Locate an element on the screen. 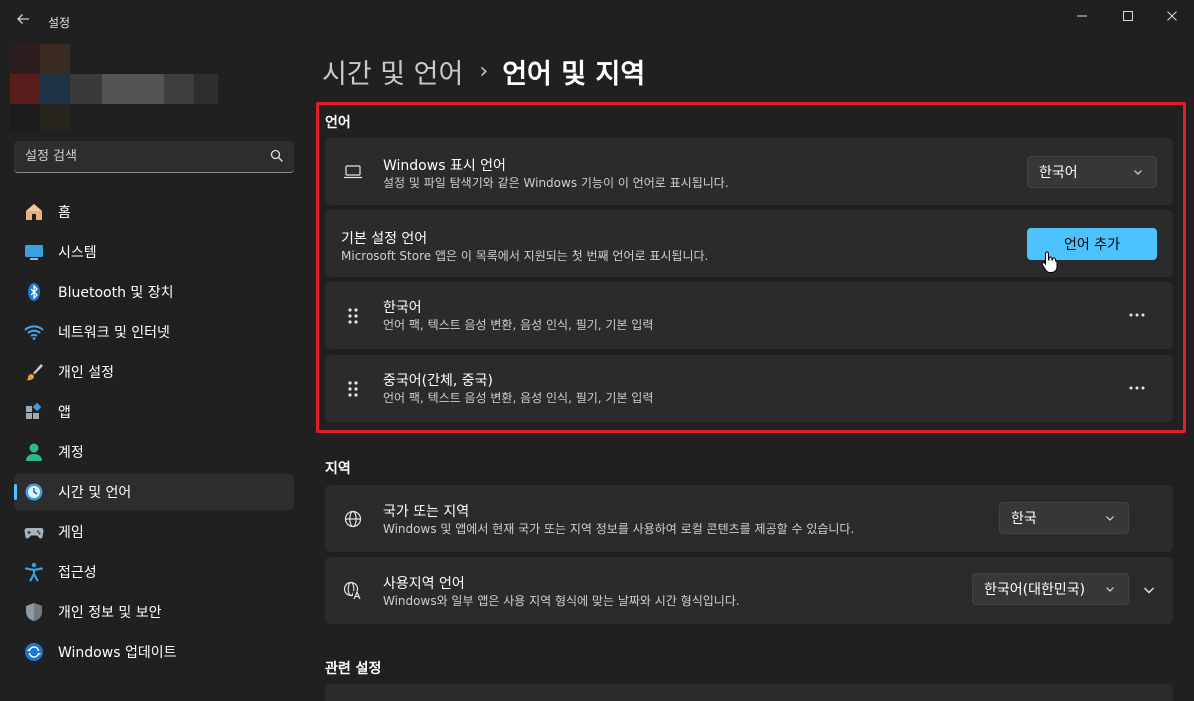  close-icon is located at coordinates (1172, 16).